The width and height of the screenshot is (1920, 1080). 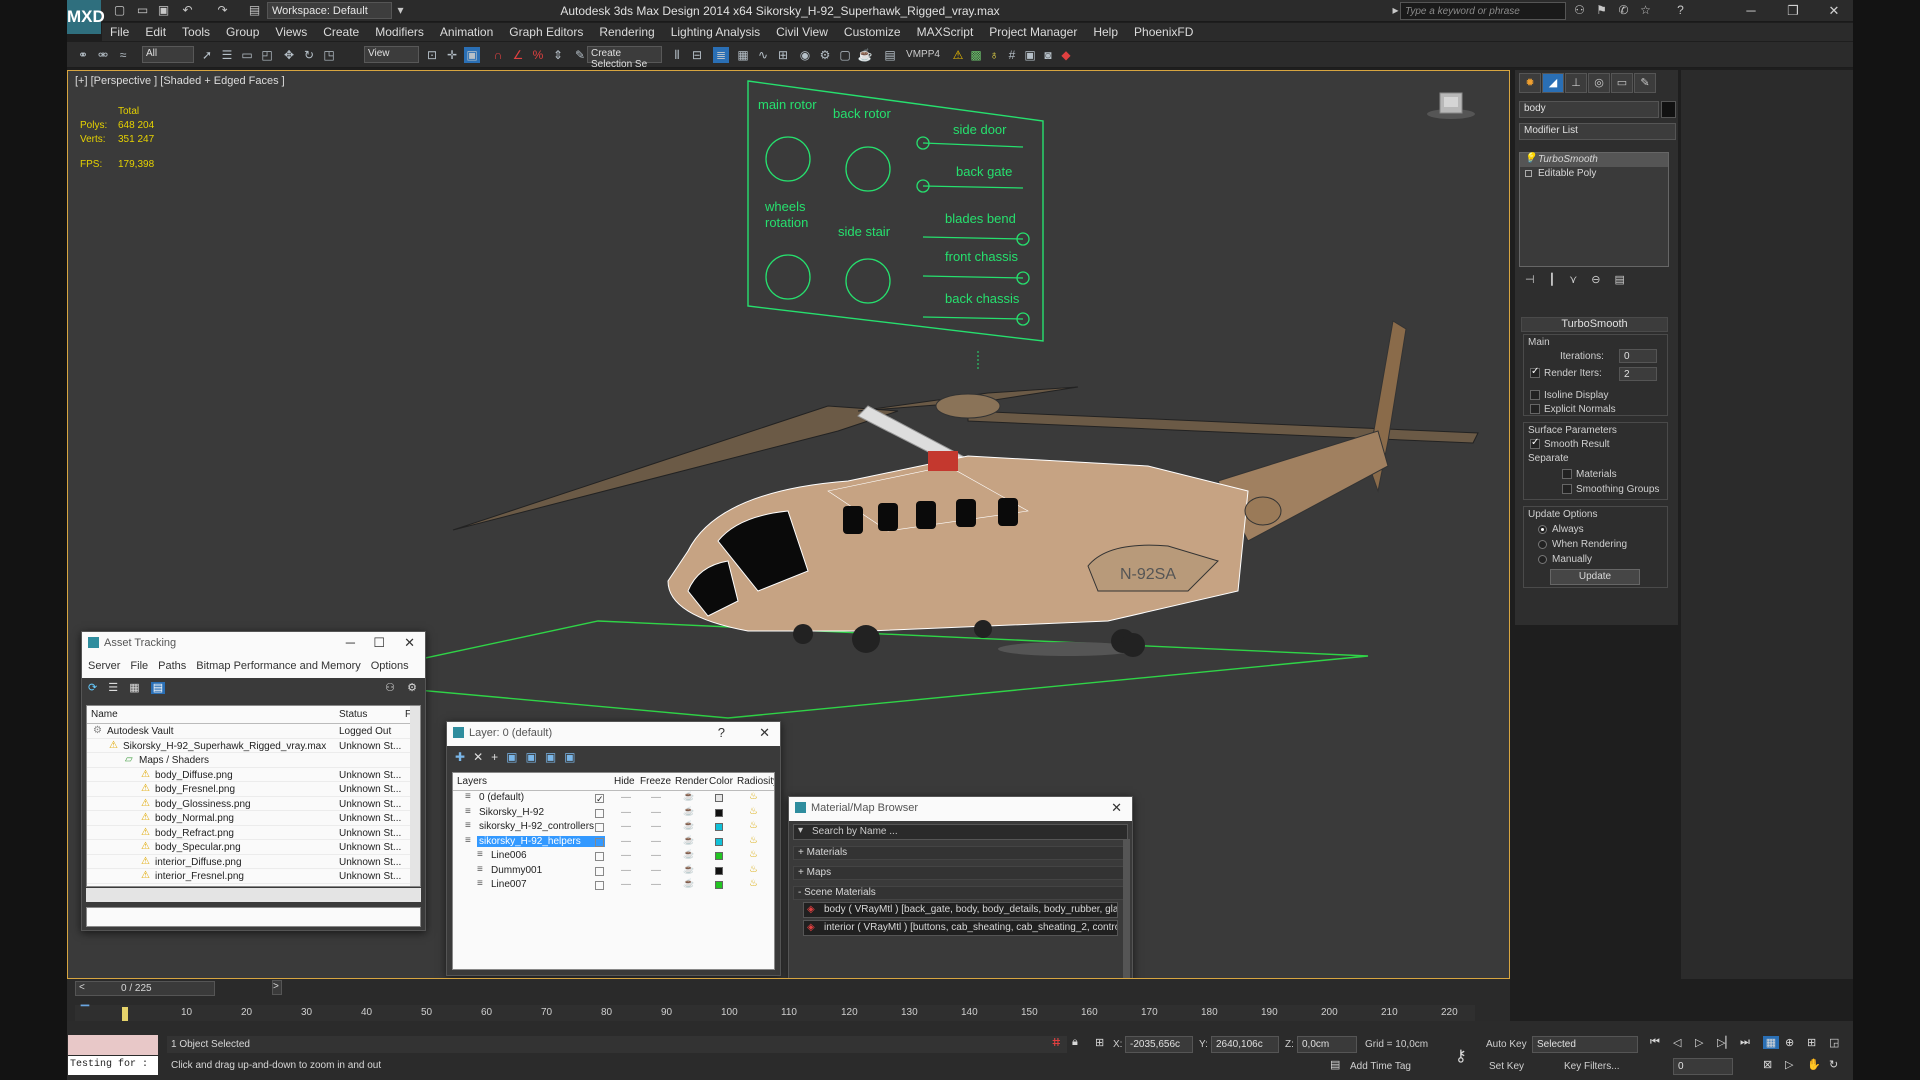 What do you see at coordinates (960, 873) in the screenshot?
I see `group-maps: + Maps` at bounding box center [960, 873].